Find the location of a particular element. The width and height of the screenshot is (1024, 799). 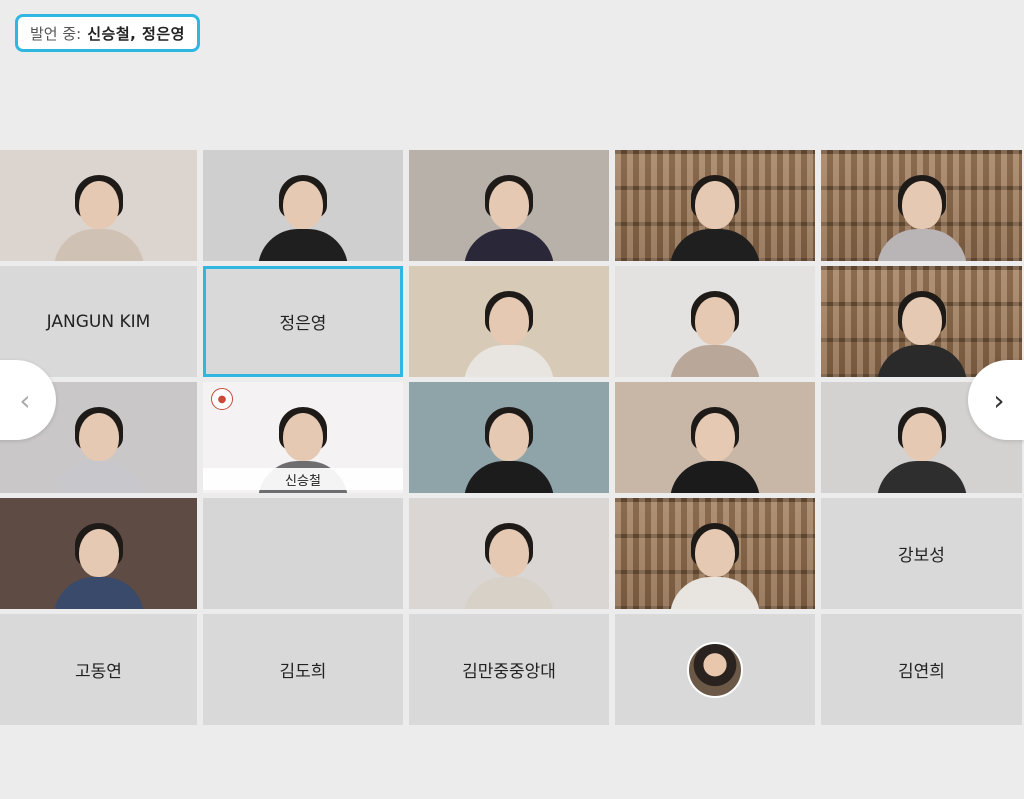

participant-tile: 고동연 is located at coordinates (98, 669).